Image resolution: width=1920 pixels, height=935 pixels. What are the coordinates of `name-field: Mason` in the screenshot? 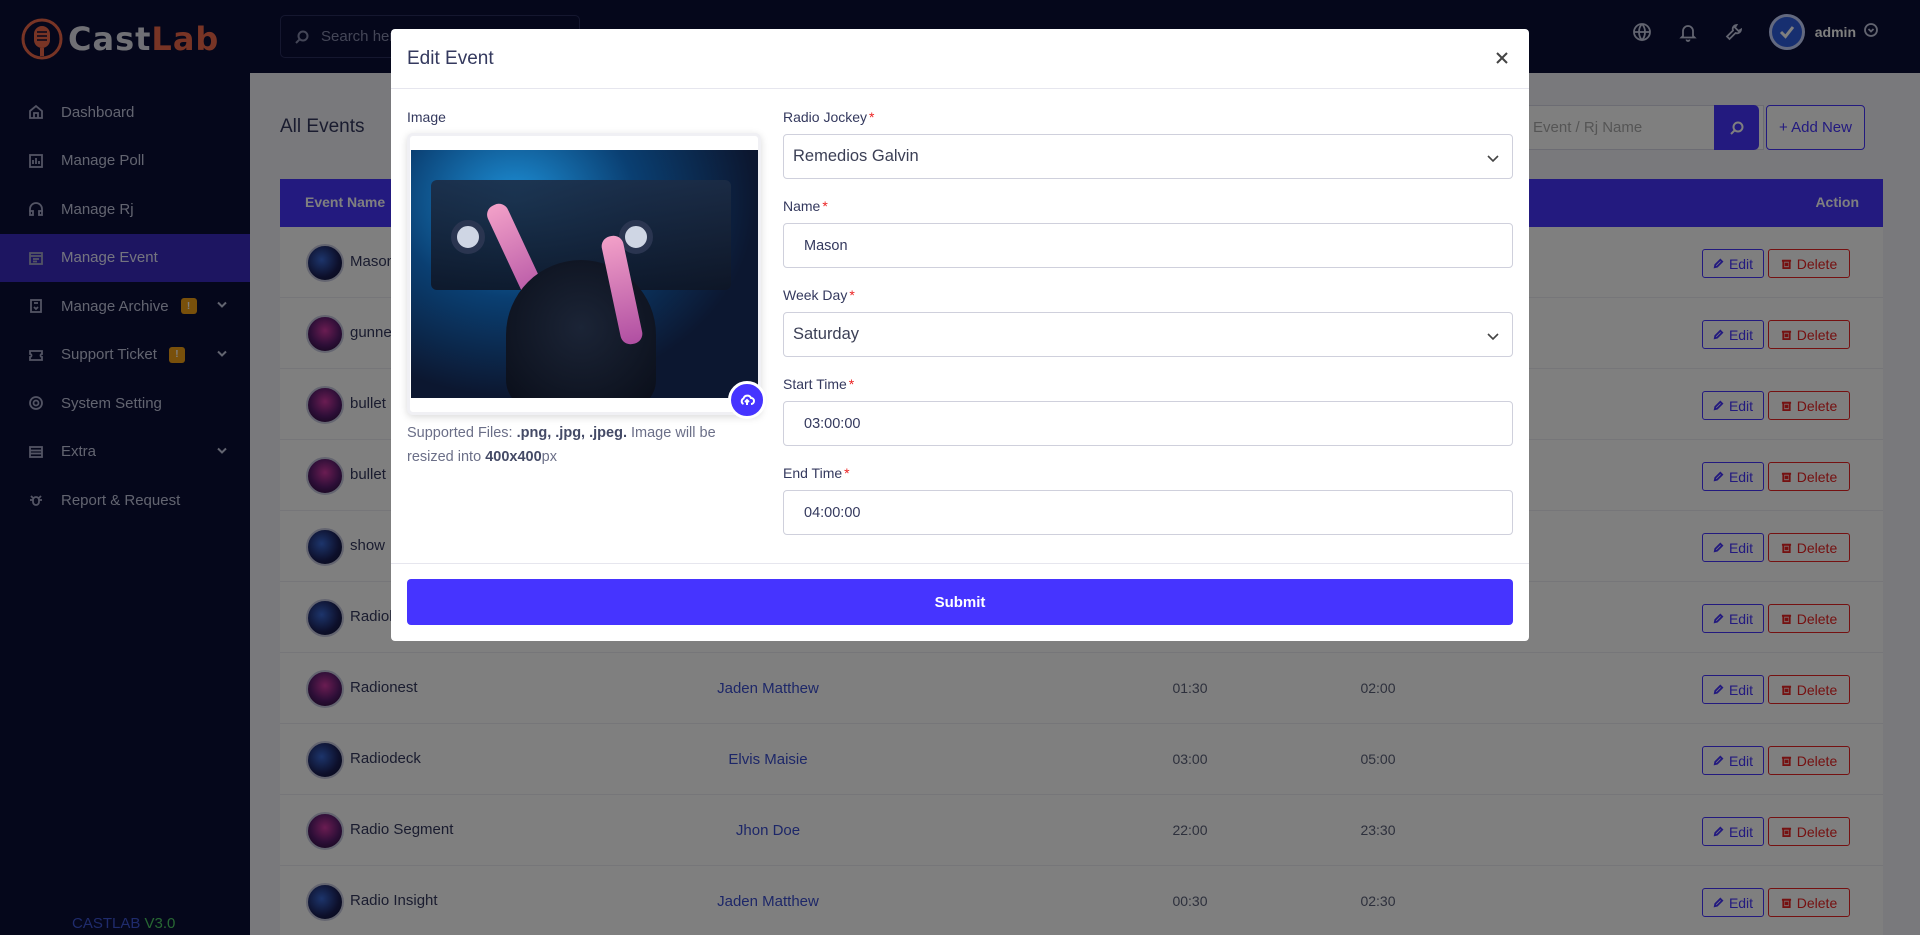 It's located at (1148, 245).